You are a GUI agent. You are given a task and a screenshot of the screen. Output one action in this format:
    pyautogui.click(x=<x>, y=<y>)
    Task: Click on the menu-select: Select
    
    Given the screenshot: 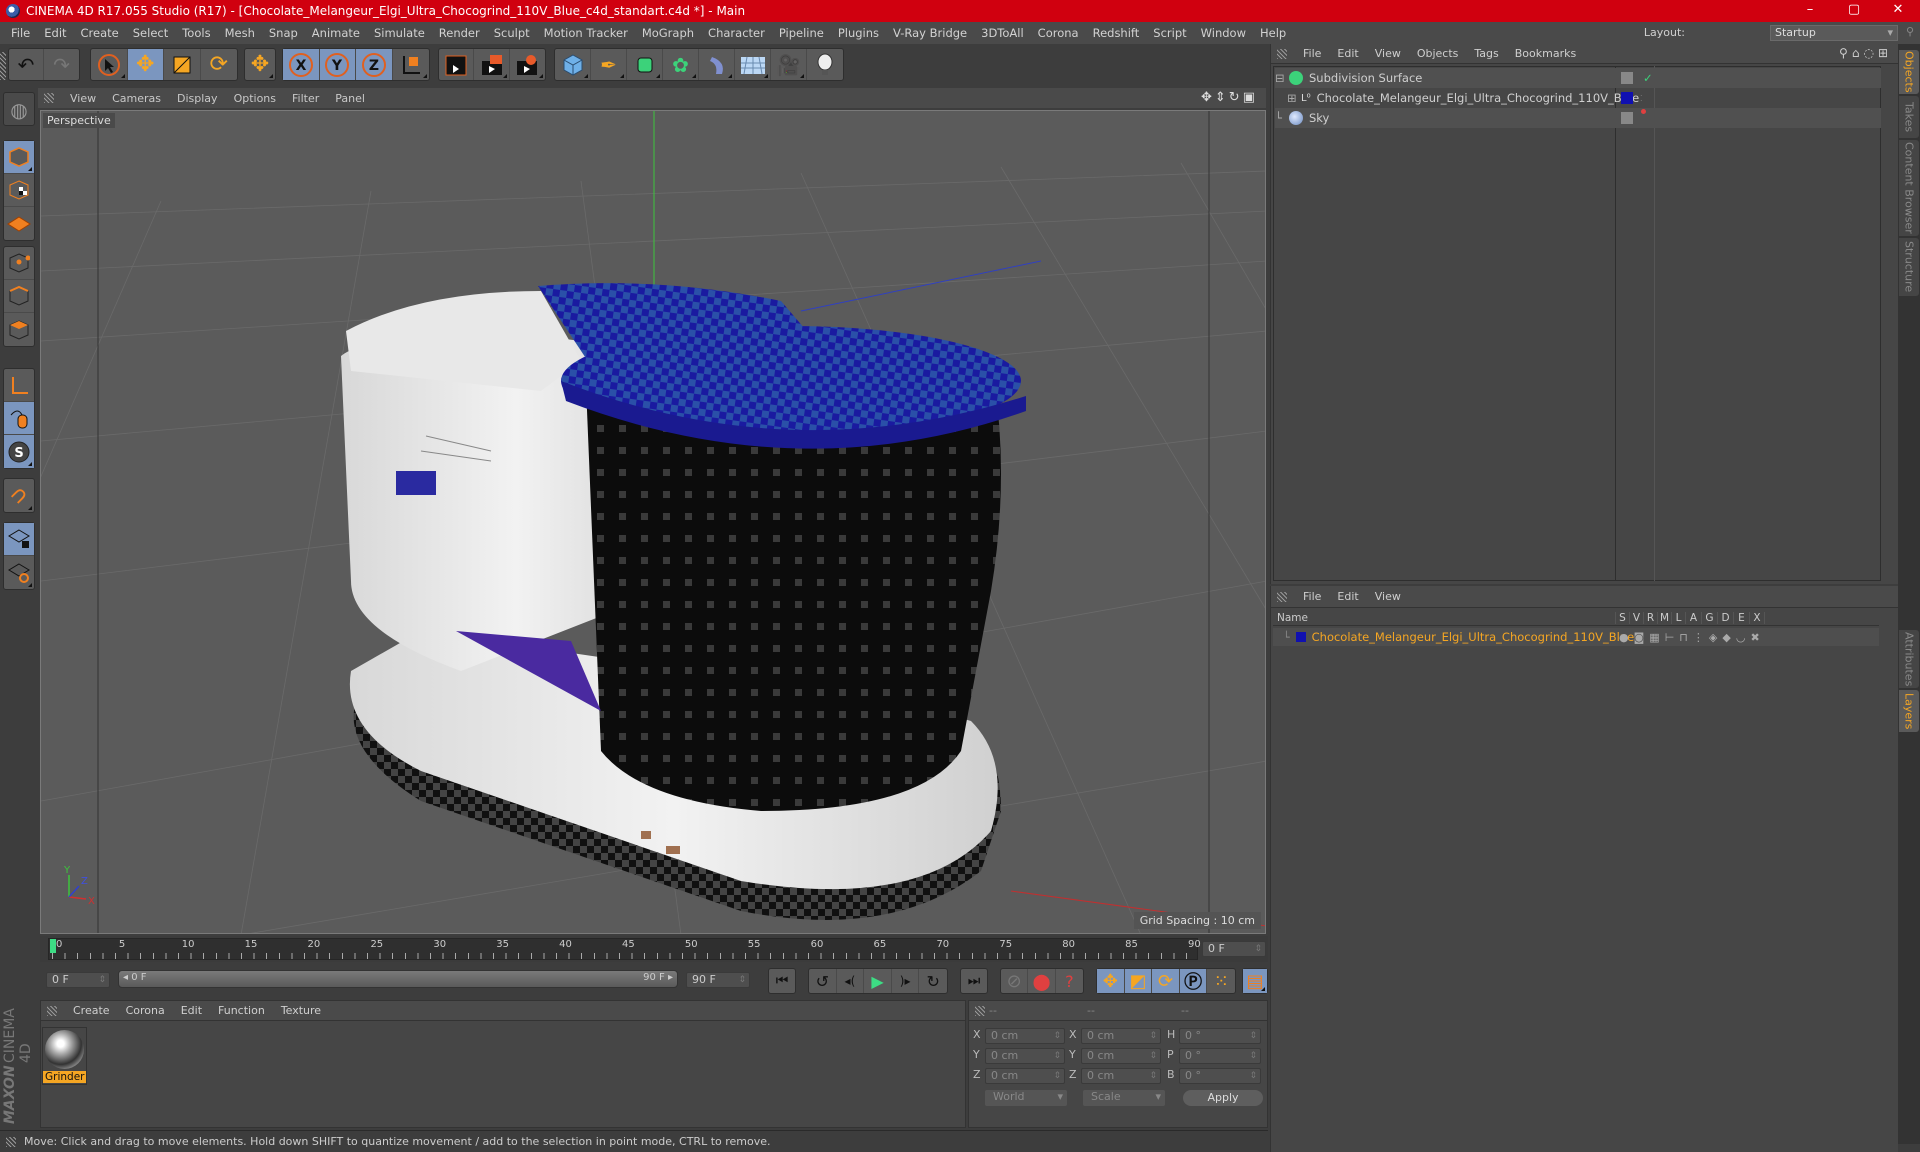 What is the action you would take?
    pyautogui.click(x=150, y=33)
    